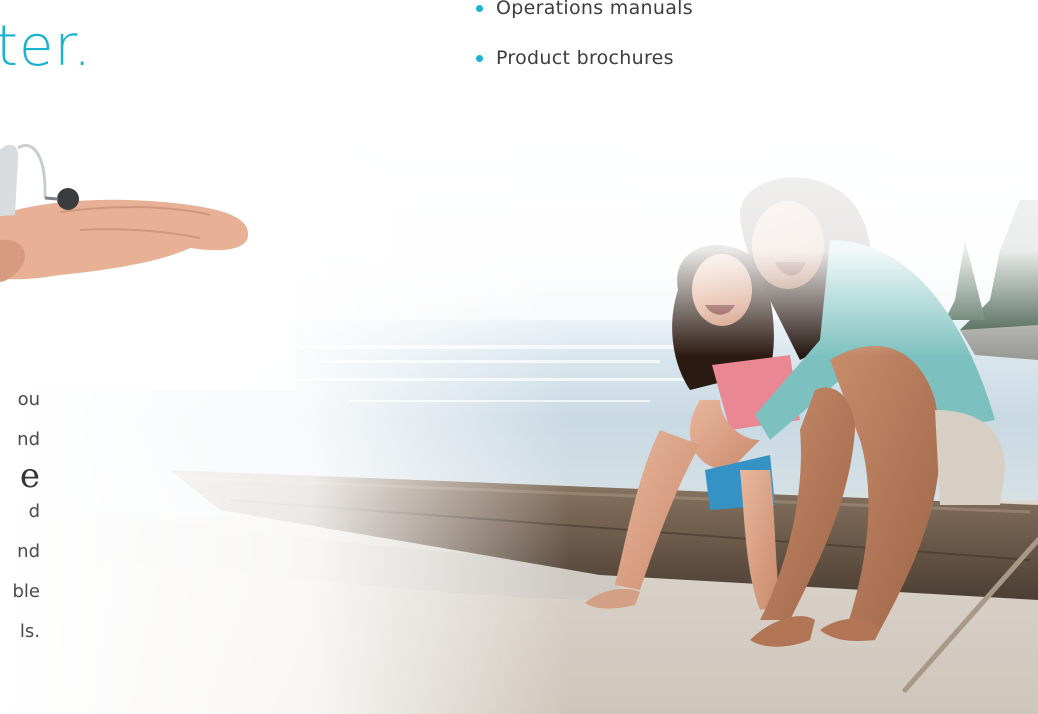  What do you see at coordinates (46, 46) in the screenshot?
I see `headline: ter.` at bounding box center [46, 46].